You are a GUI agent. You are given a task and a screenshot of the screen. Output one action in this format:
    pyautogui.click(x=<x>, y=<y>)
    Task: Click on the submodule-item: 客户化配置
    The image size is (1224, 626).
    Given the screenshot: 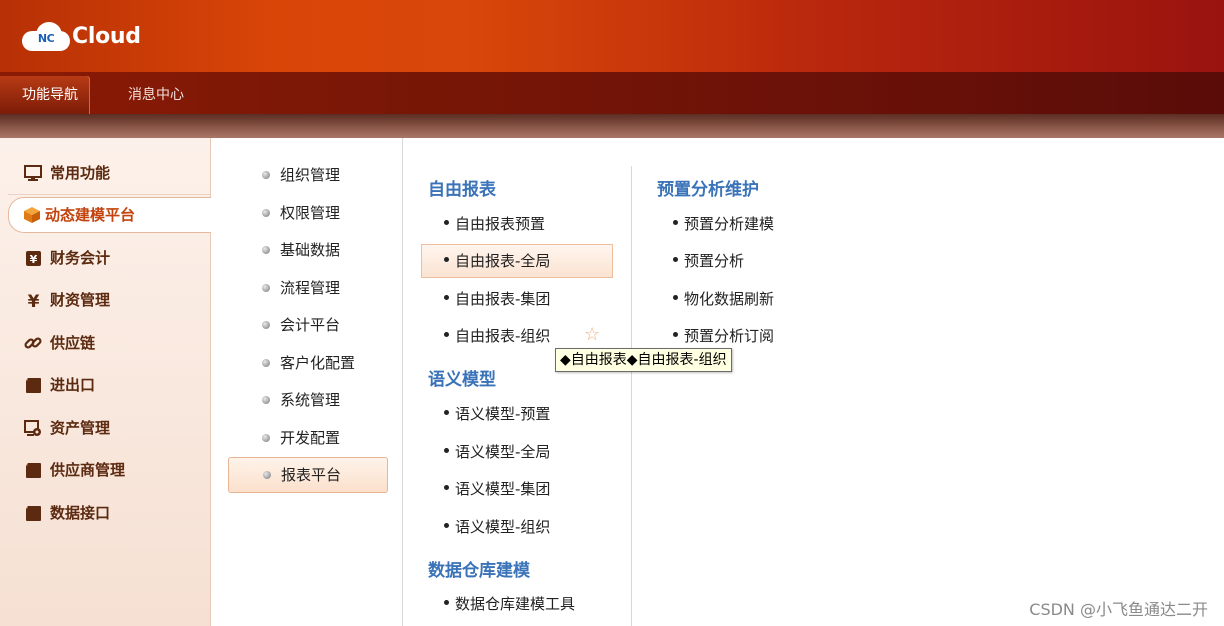 What is the action you would take?
    pyautogui.click(x=307, y=363)
    